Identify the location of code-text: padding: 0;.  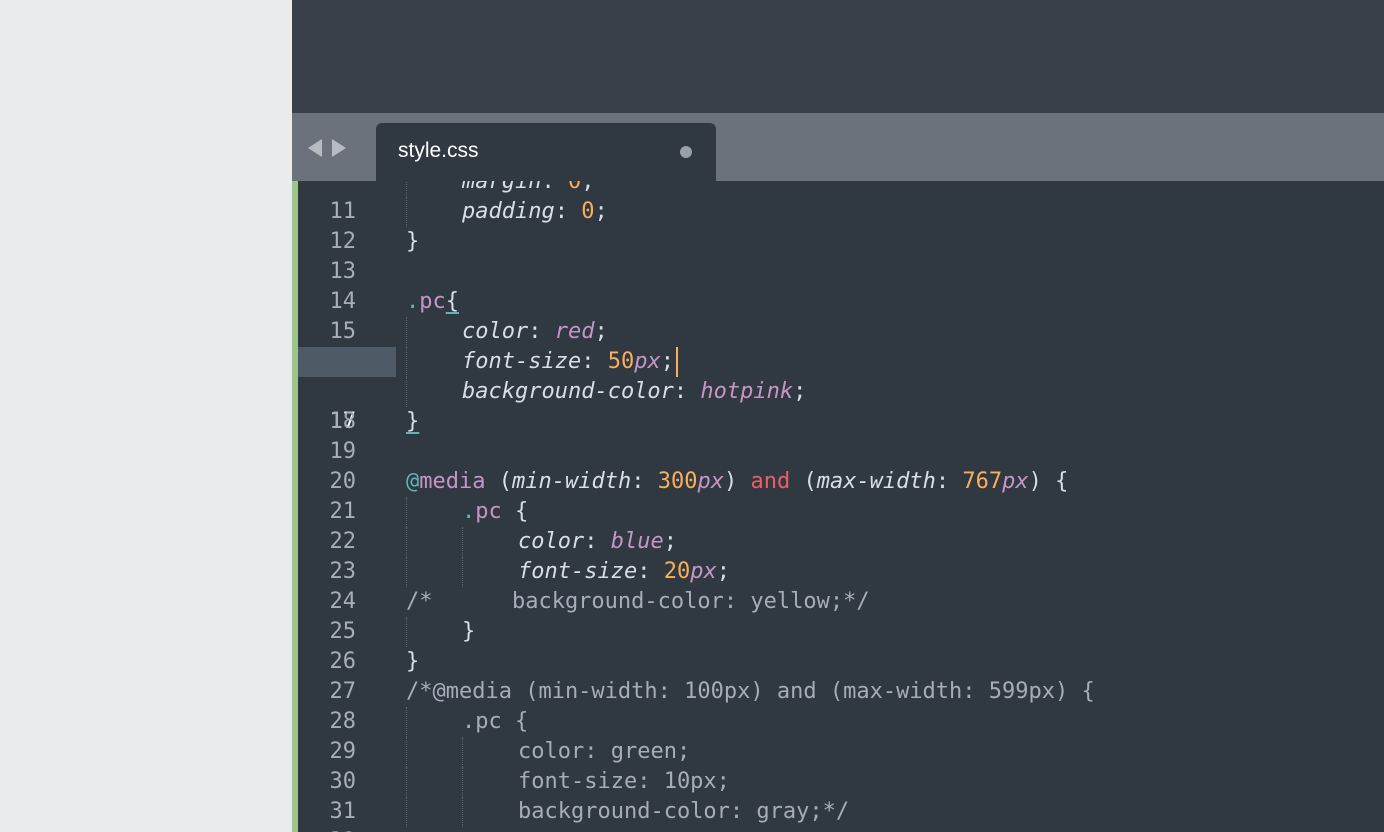
(535, 212).